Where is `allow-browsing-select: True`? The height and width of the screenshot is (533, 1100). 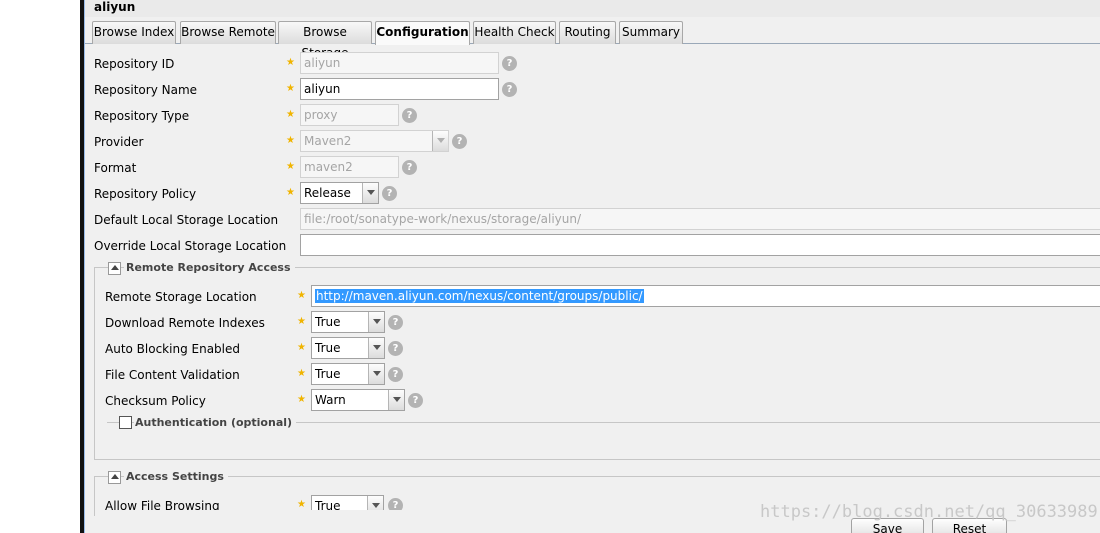
allow-browsing-select: True is located at coordinates (347, 502).